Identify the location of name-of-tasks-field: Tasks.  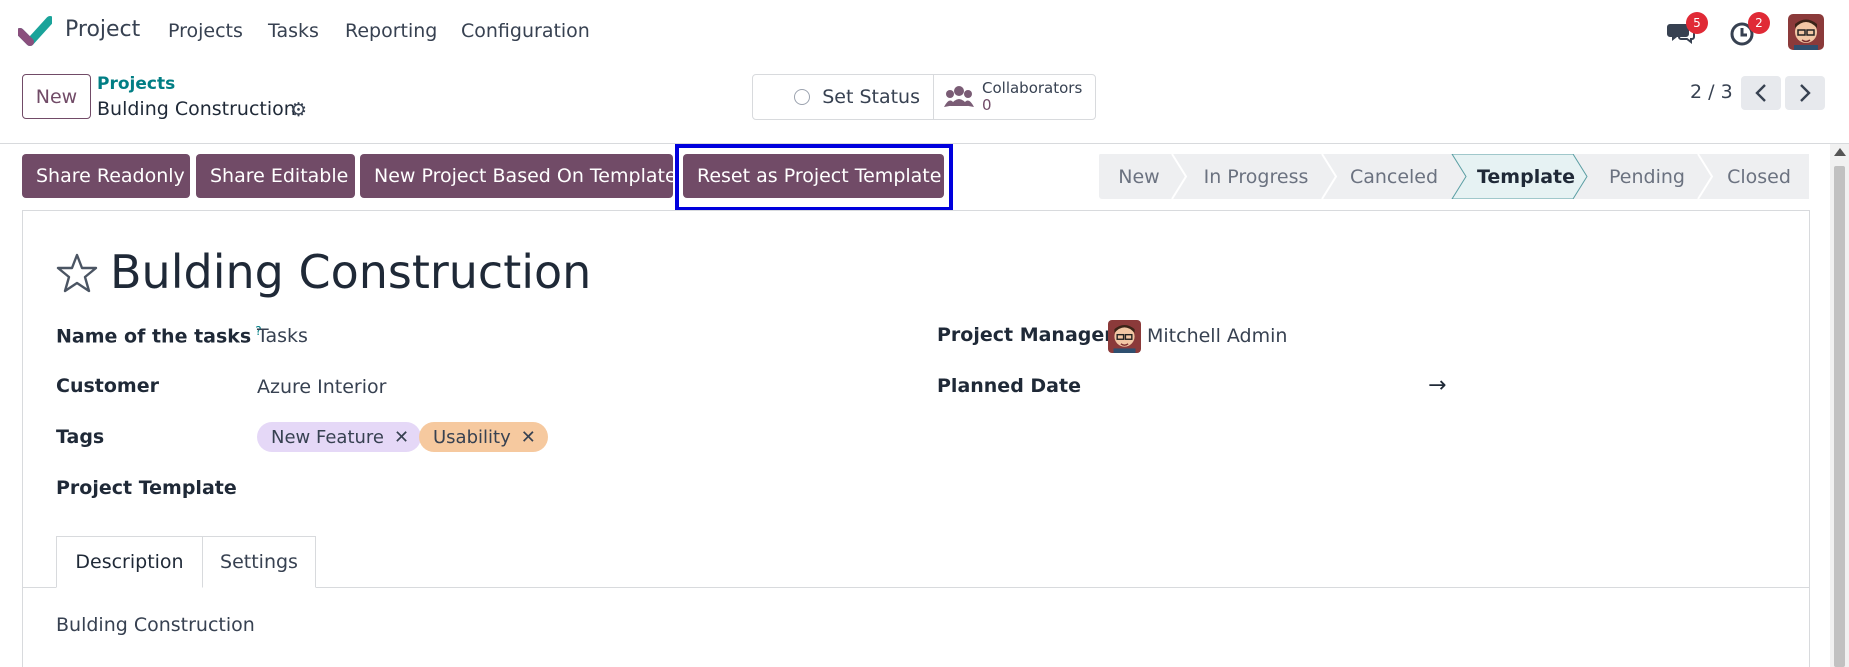
(282, 336).